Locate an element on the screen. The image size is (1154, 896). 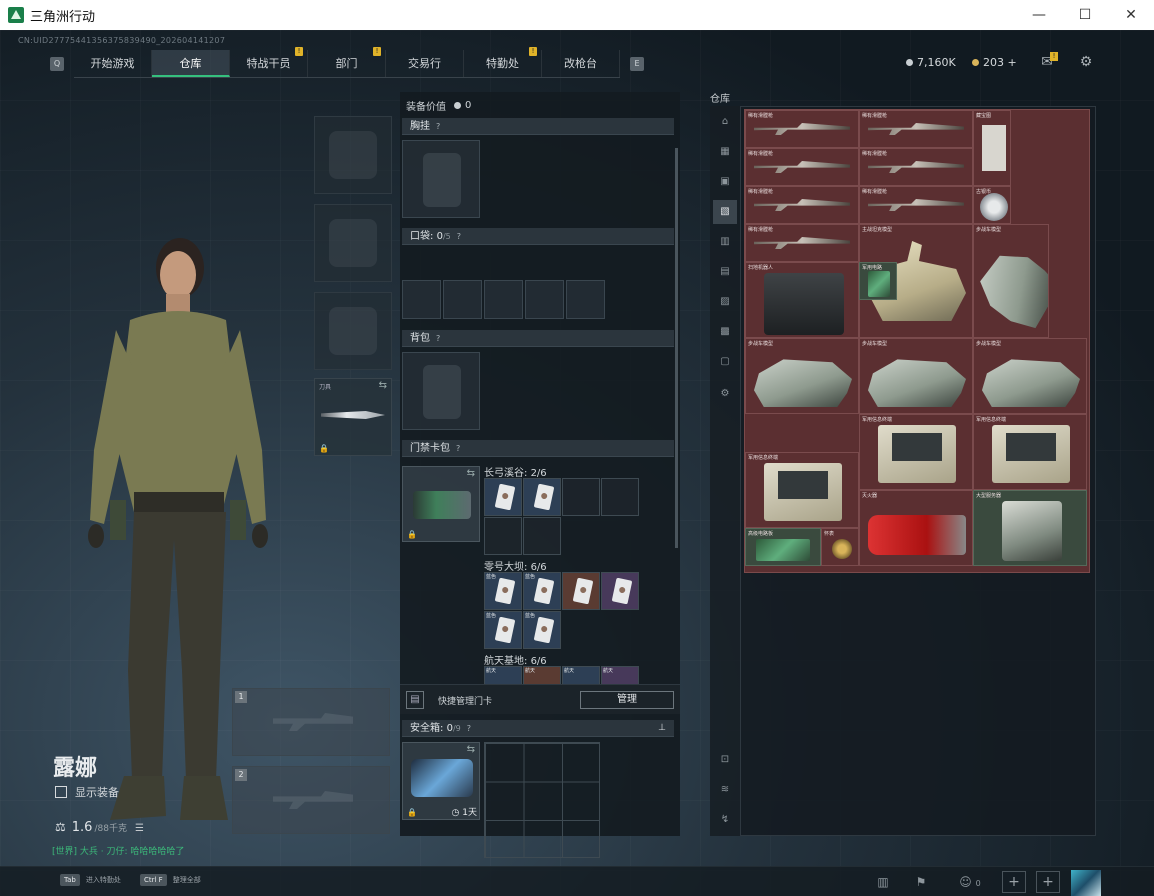
category-icon: ▧ is located at coordinates (725, 212).